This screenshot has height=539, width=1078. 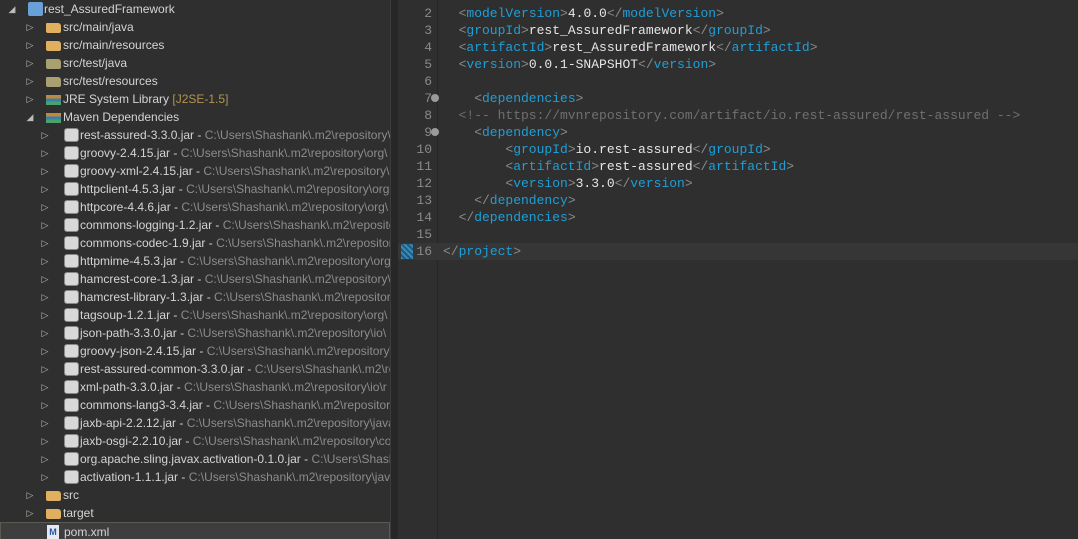 I want to click on test-source-folder-icon, so click(x=53, y=64).